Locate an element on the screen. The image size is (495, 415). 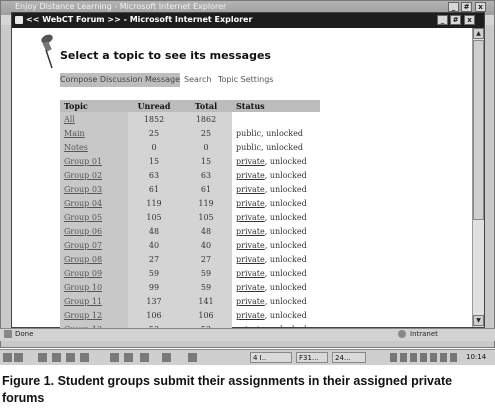
ie-logo-icon is located at coordinates (19, 20).